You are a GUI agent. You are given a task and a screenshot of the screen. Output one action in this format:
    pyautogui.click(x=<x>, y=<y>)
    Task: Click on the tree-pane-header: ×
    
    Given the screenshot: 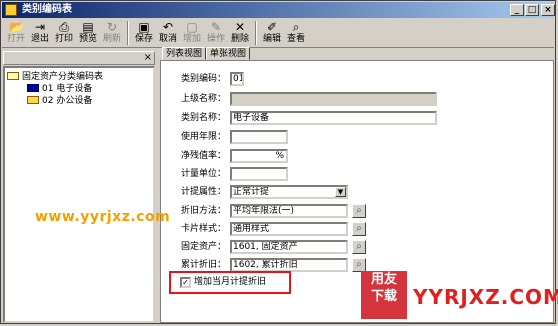 What is the action you would take?
    pyautogui.click(x=79, y=58)
    